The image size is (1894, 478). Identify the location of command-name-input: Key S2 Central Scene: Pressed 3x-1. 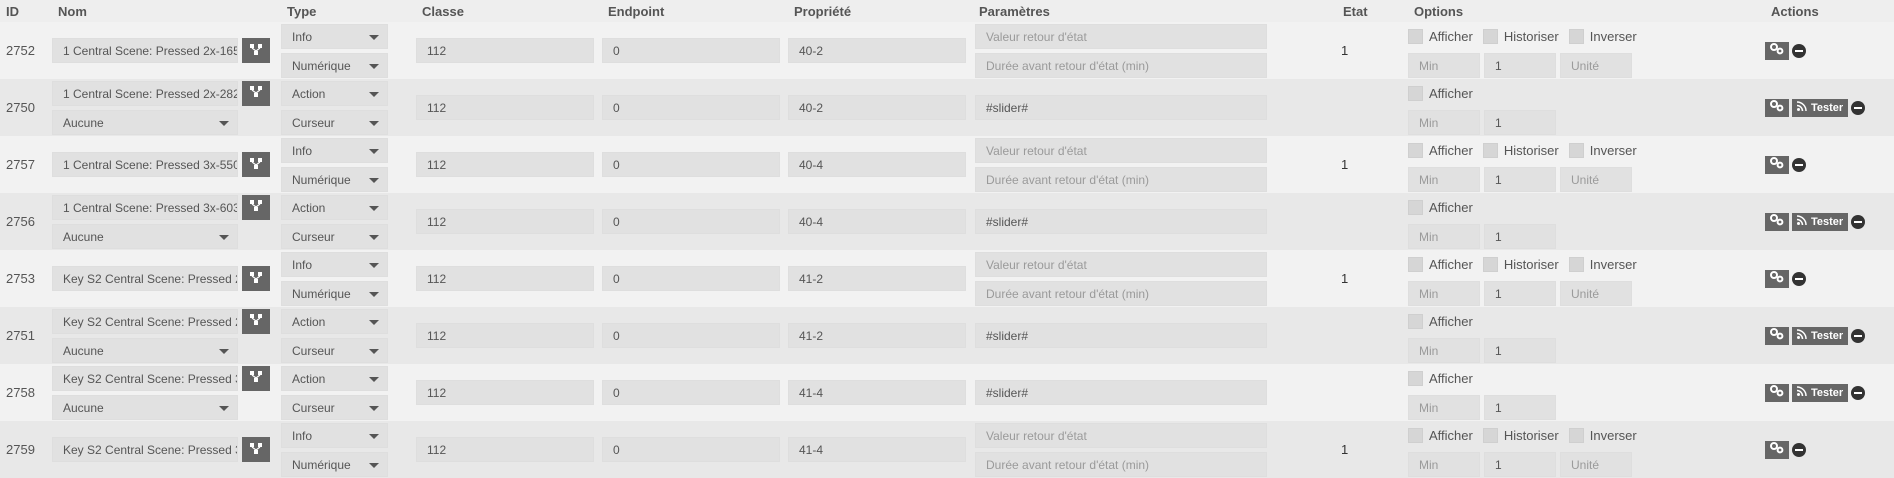
(145, 378).